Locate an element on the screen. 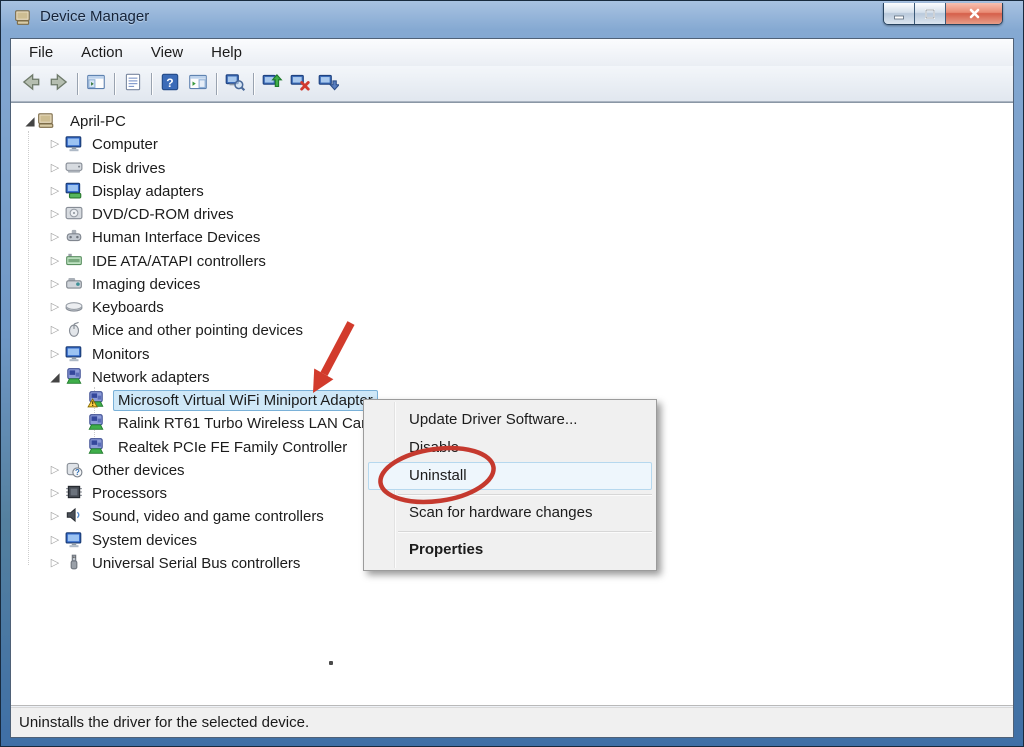  toolbar-back-button is located at coordinates (31, 84).